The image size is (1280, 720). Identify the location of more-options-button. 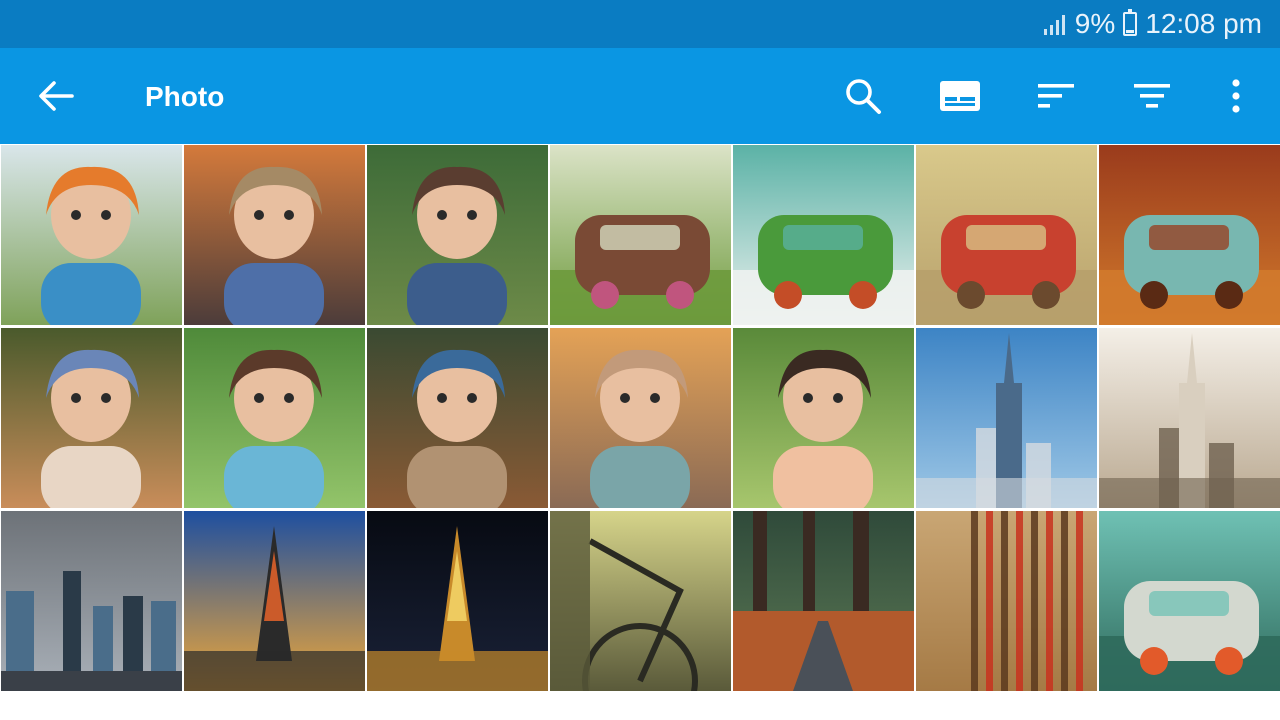
(1236, 96).